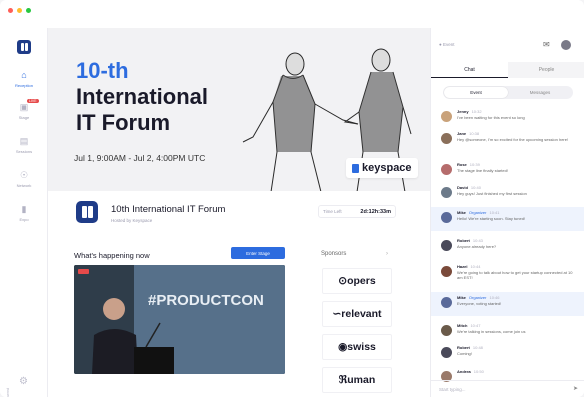 This screenshot has height=397, width=584. Describe the element at coordinates (19, 10) in the screenshot. I see `minimize-dot` at that location.